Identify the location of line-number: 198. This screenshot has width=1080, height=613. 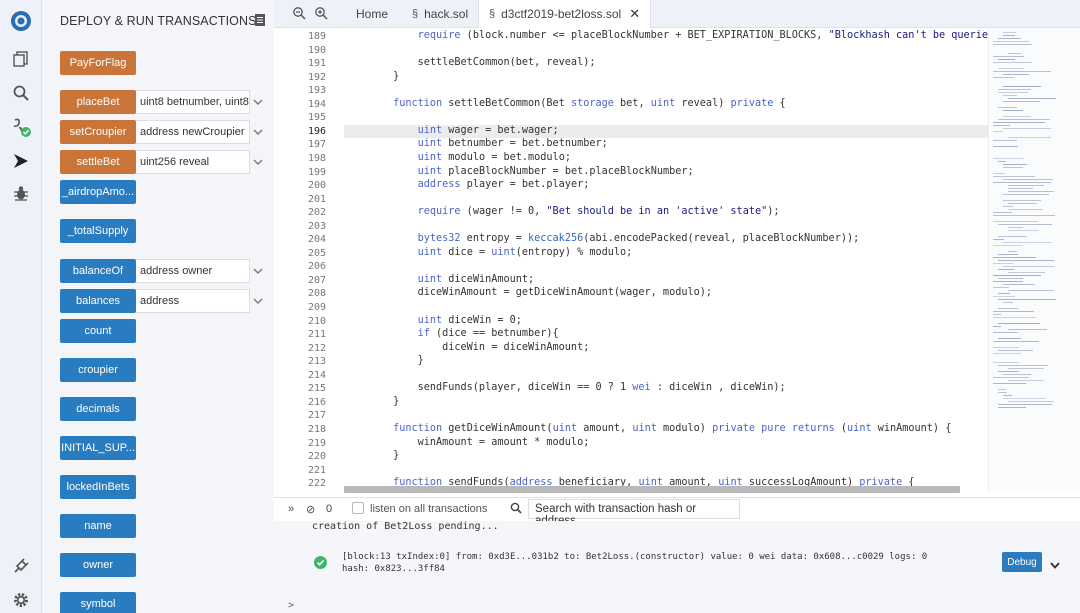
(316, 158).